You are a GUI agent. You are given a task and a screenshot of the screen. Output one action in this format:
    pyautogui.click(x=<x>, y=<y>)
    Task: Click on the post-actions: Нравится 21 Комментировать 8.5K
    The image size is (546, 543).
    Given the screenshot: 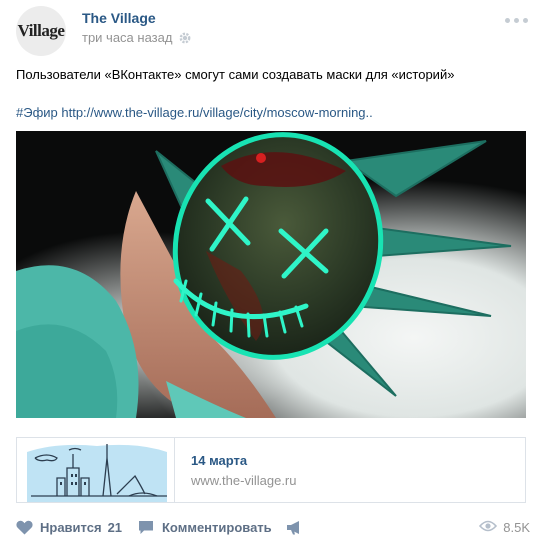 What is the action you would take?
    pyautogui.click(x=273, y=528)
    